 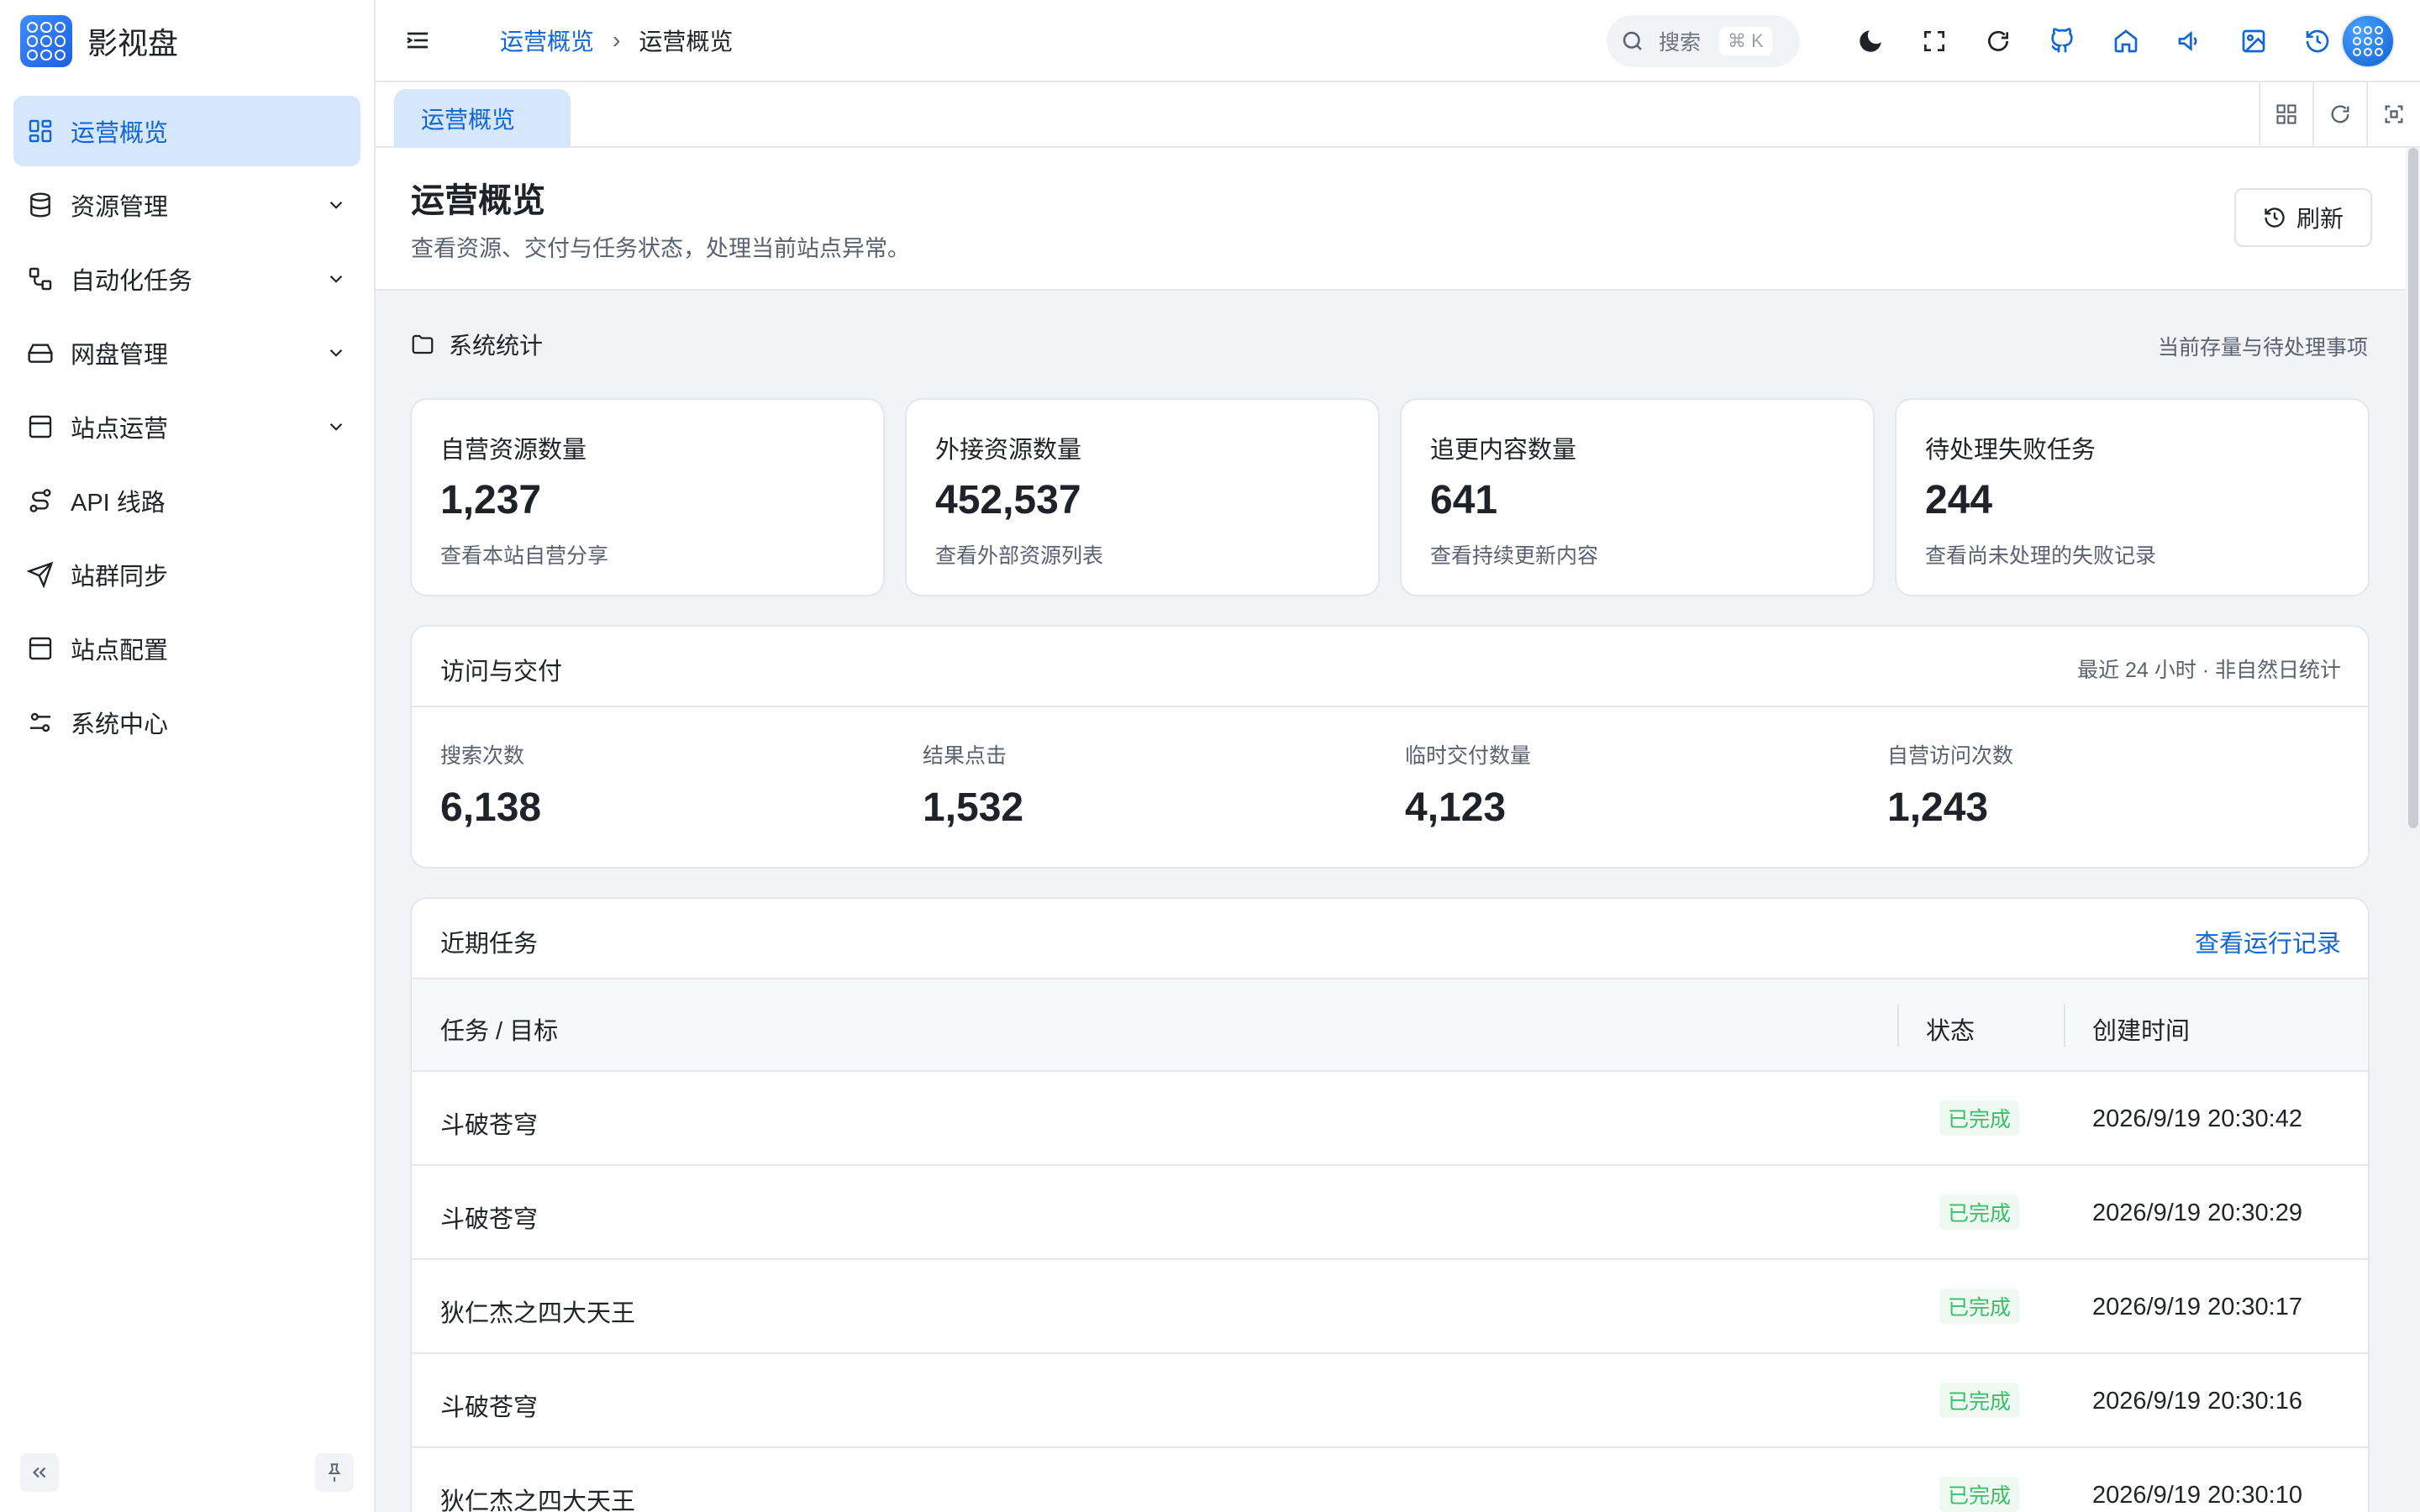 I want to click on stat-title: 外接资源数量, so click(x=1008, y=450).